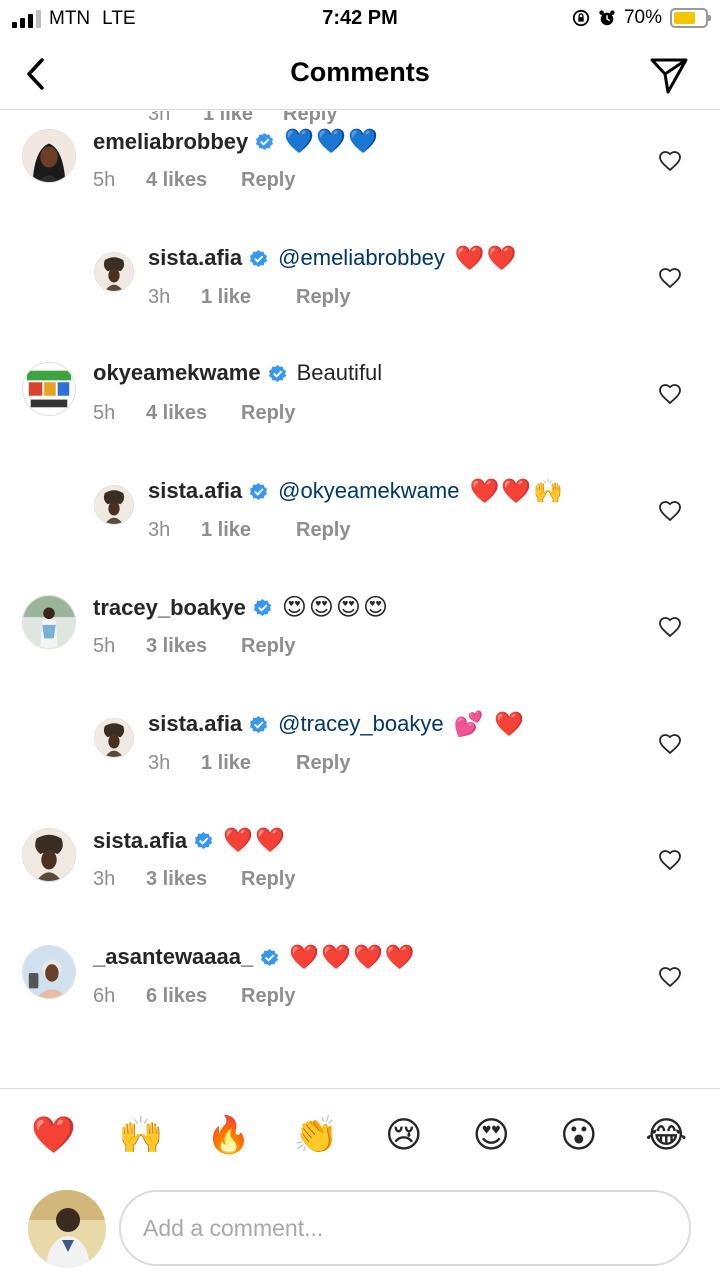 The width and height of the screenshot is (720, 1280). Describe the element at coordinates (360, 1134) in the screenshot. I see `quick-reaction-bar: ❤️ 🙌 🔥 👏 😢 😍 😮 😂` at that location.